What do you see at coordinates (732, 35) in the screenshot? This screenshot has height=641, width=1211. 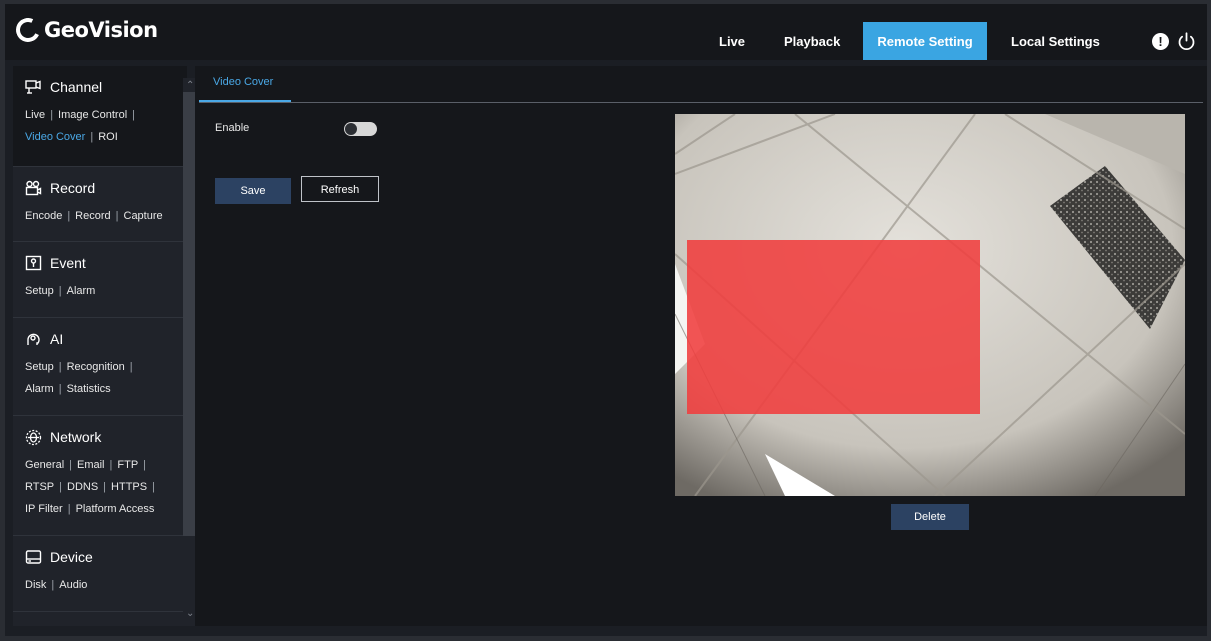 I see `nav-live: Live` at bounding box center [732, 35].